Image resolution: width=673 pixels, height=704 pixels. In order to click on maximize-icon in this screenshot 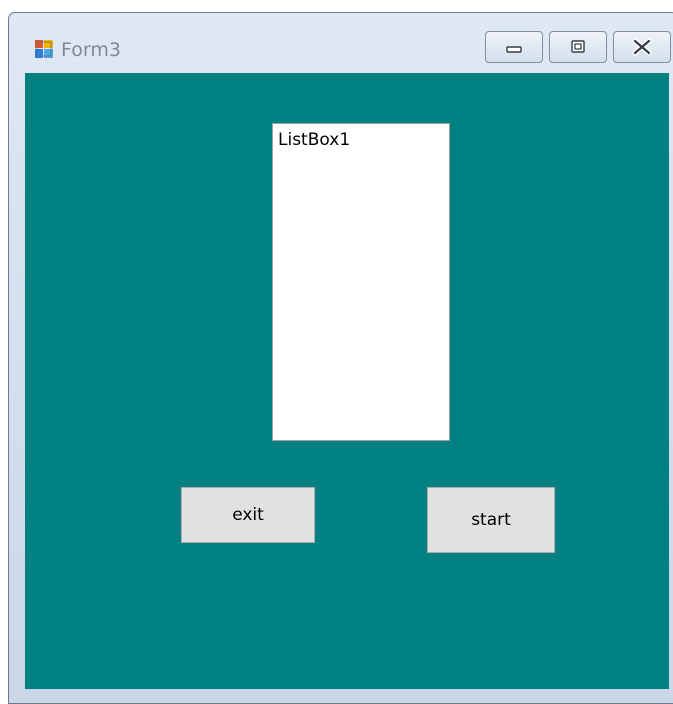, I will do `click(578, 46)`.